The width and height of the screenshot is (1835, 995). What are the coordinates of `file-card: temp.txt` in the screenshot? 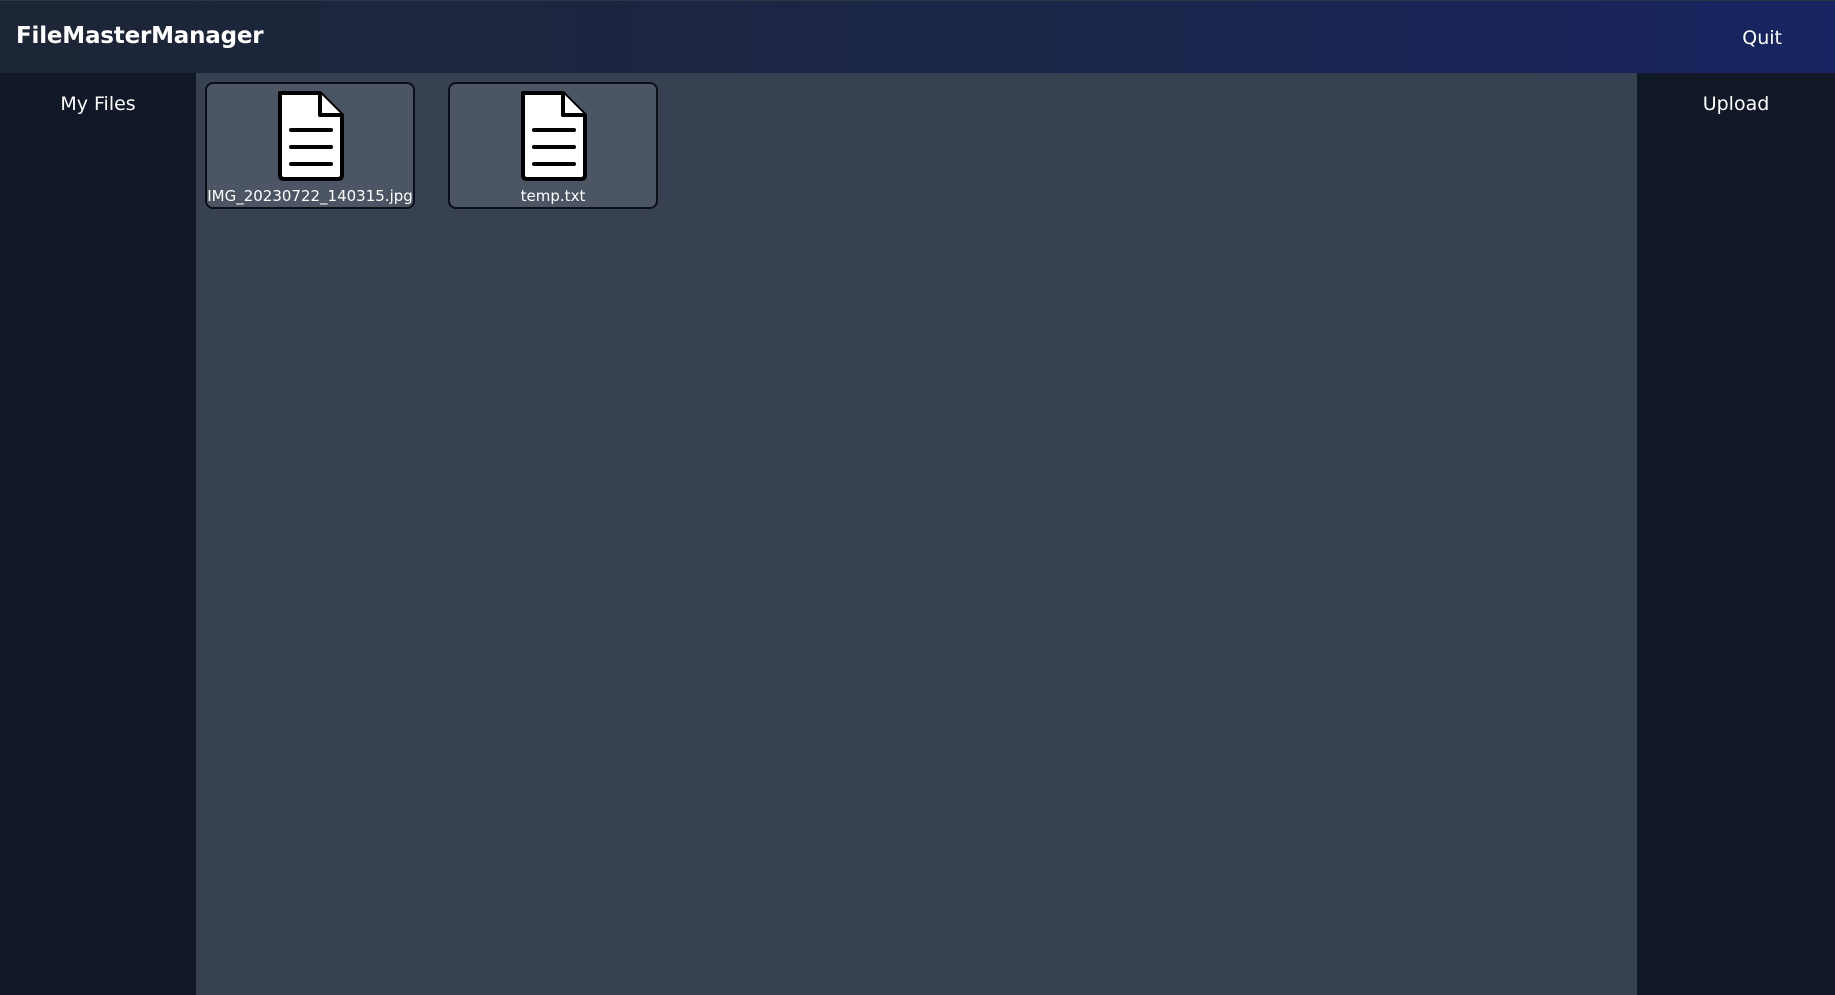 It's located at (553, 145).